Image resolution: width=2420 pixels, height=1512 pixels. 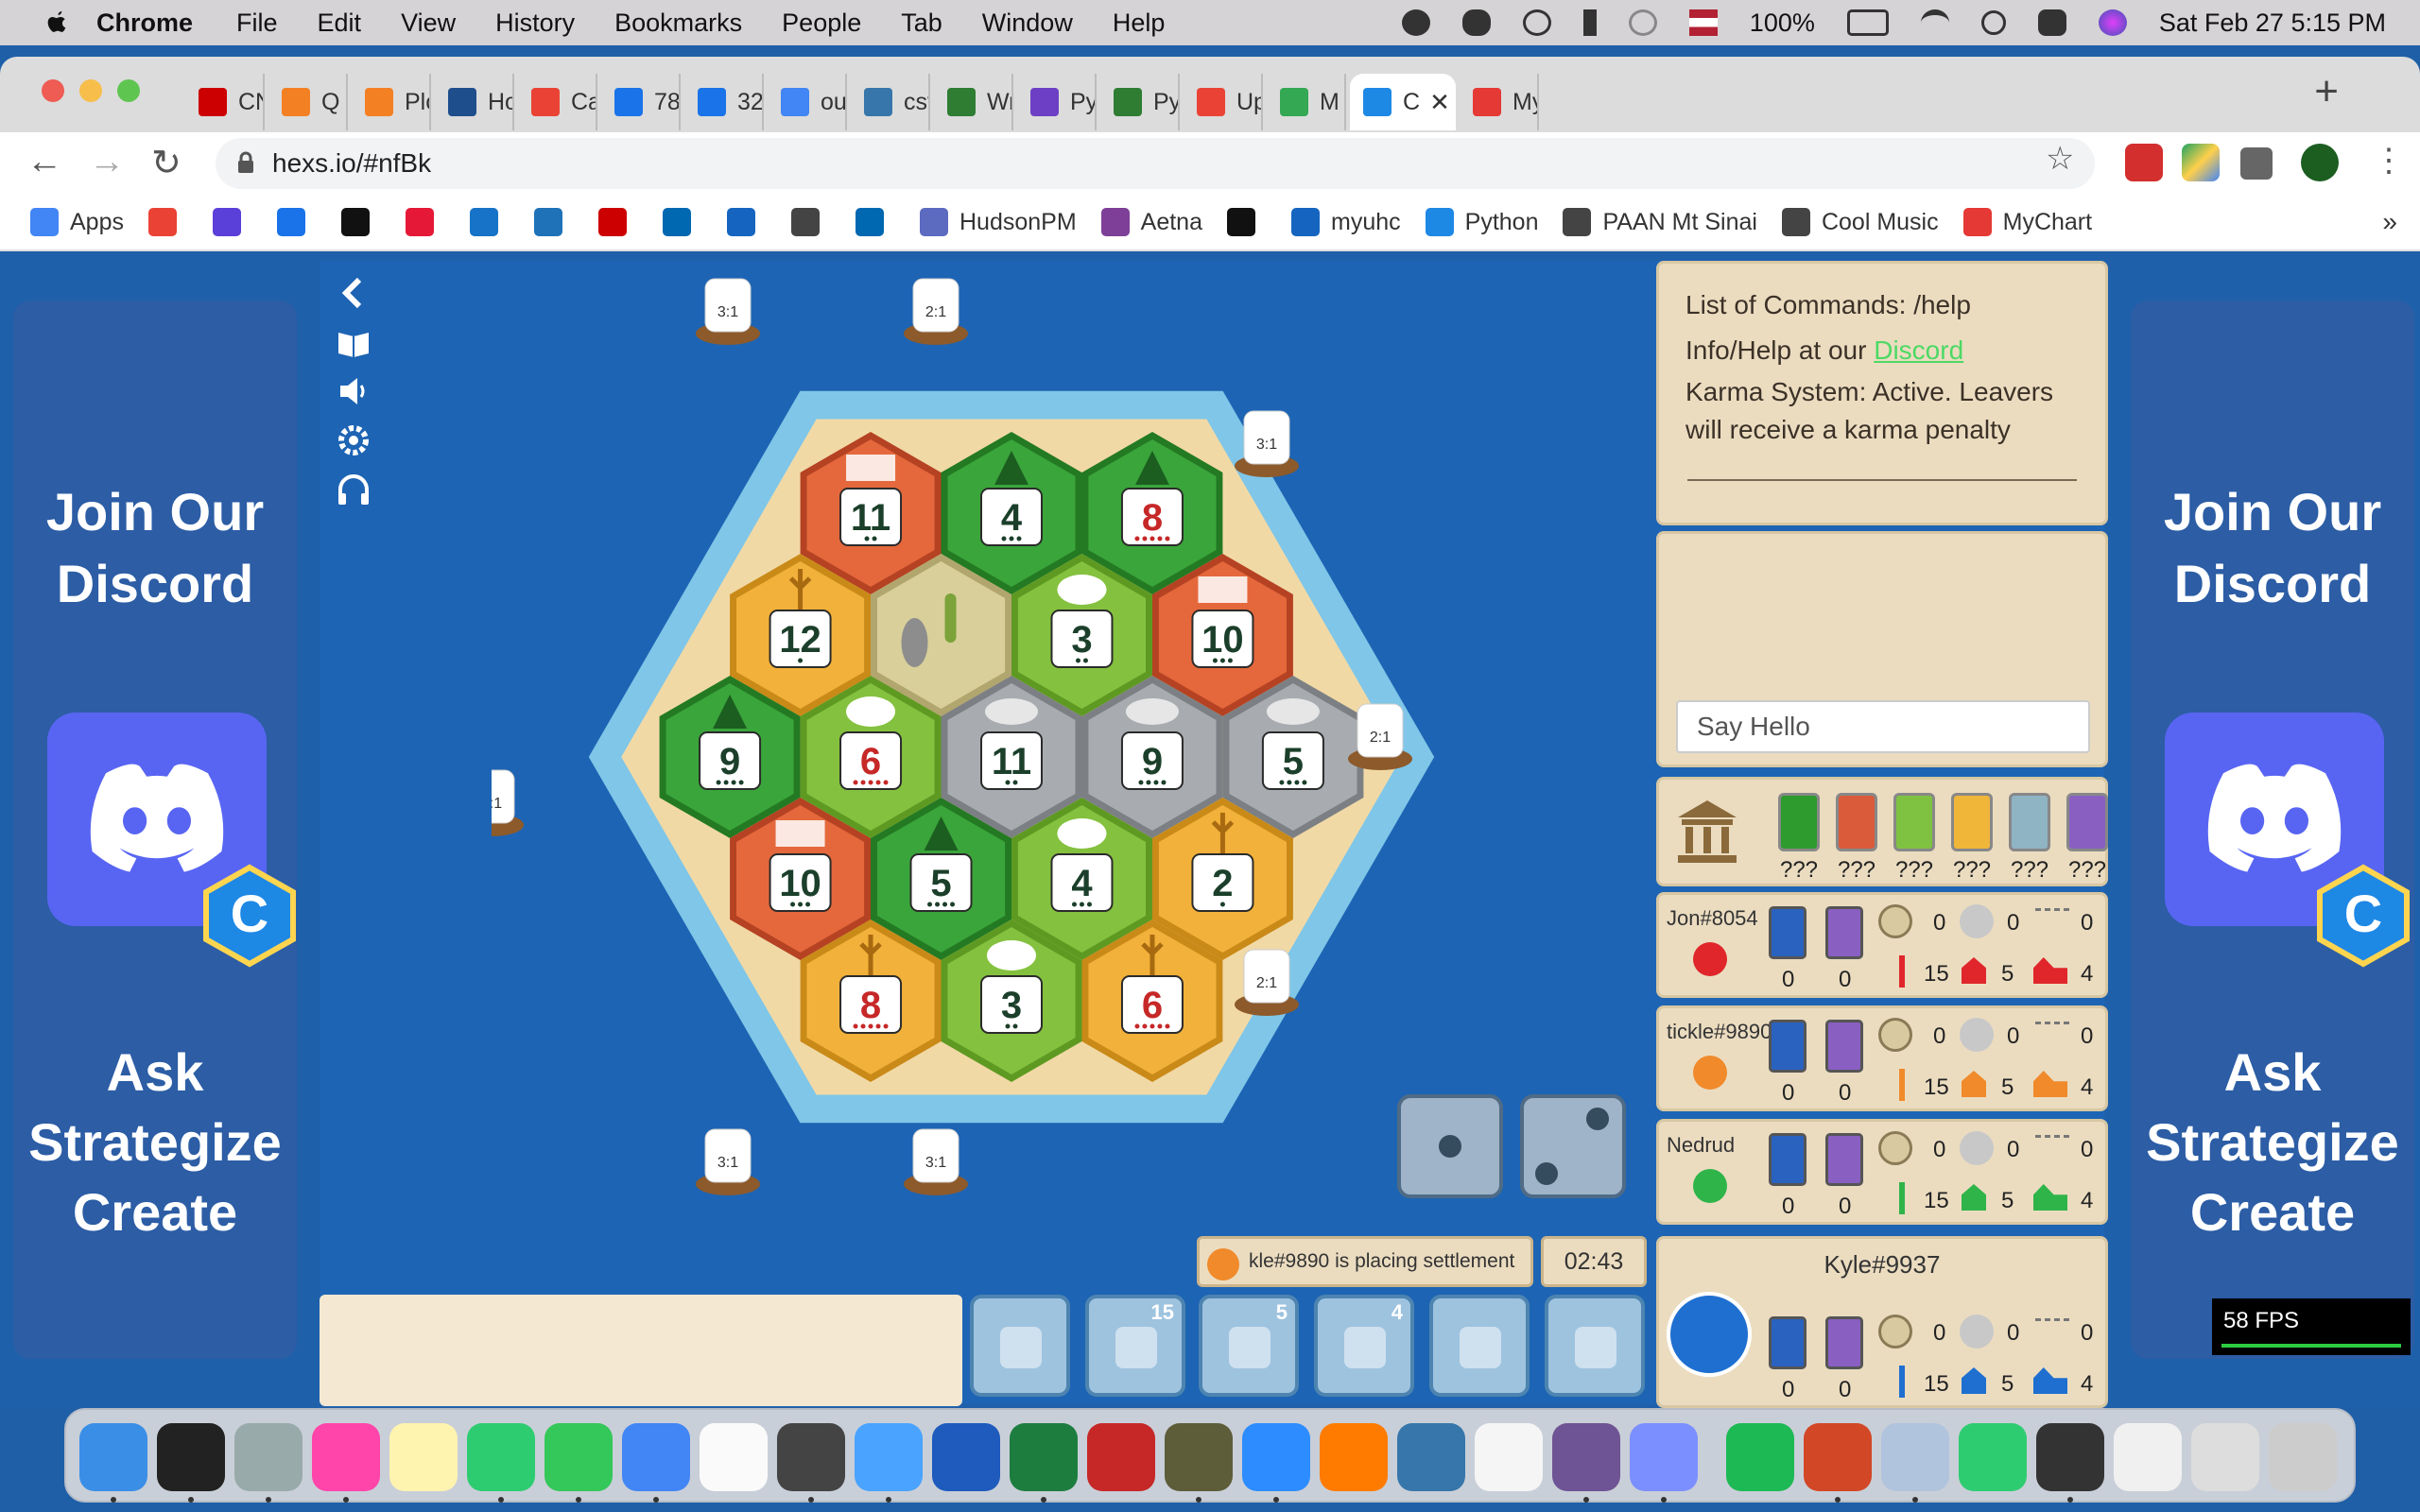 I want to click on menubar-datetime: Sat Feb 27 5:15 PM, so click(x=2273, y=23).